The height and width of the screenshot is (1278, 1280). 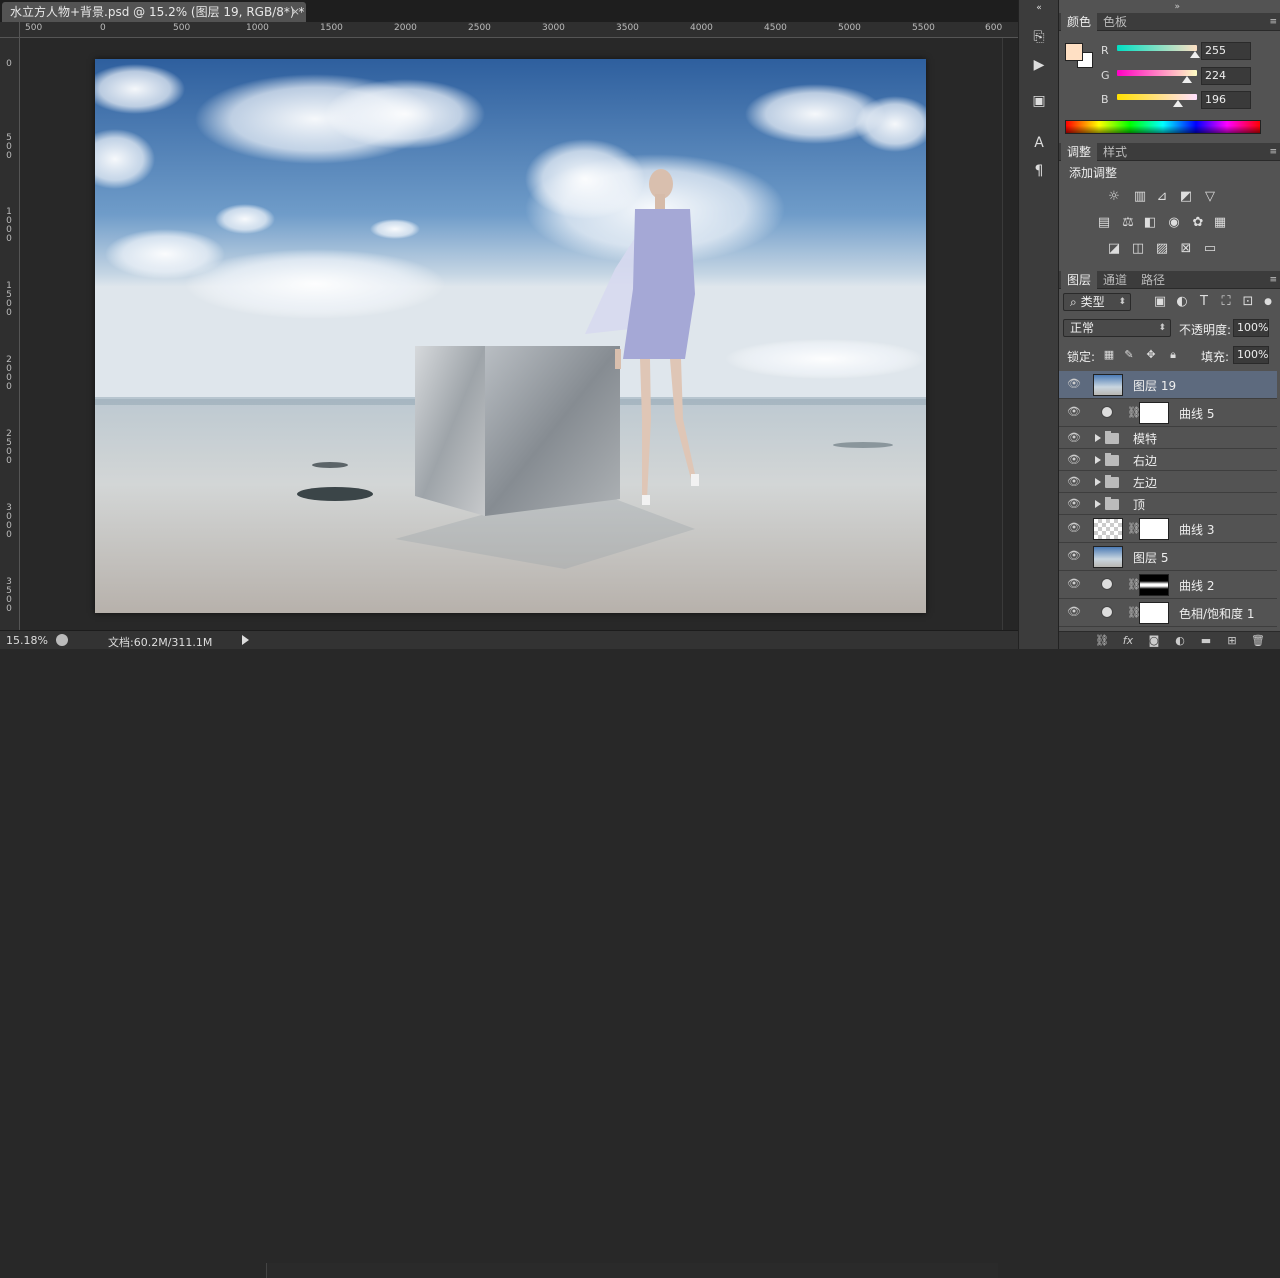 What do you see at coordinates (1157, 48) in the screenshot?
I see `red-slider` at bounding box center [1157, 48].